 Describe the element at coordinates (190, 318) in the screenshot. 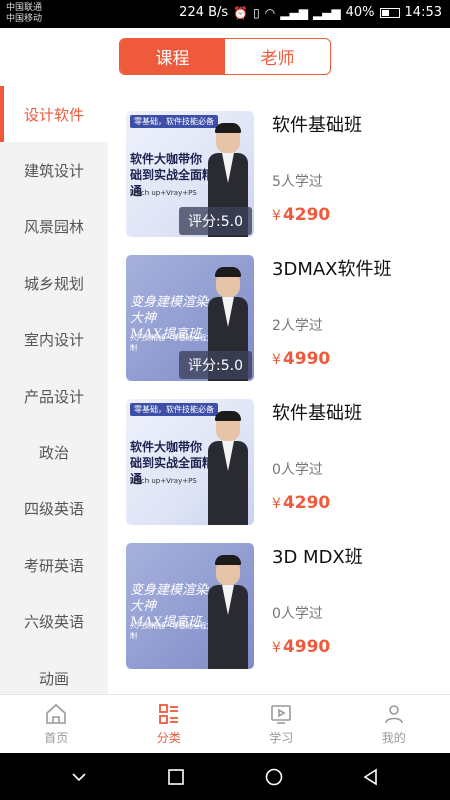

I see `course-thumbnail: 变身建模渲染大神 MAX提高班 入门到精通 · 零基础全程定制 评分:5.0` at that location.